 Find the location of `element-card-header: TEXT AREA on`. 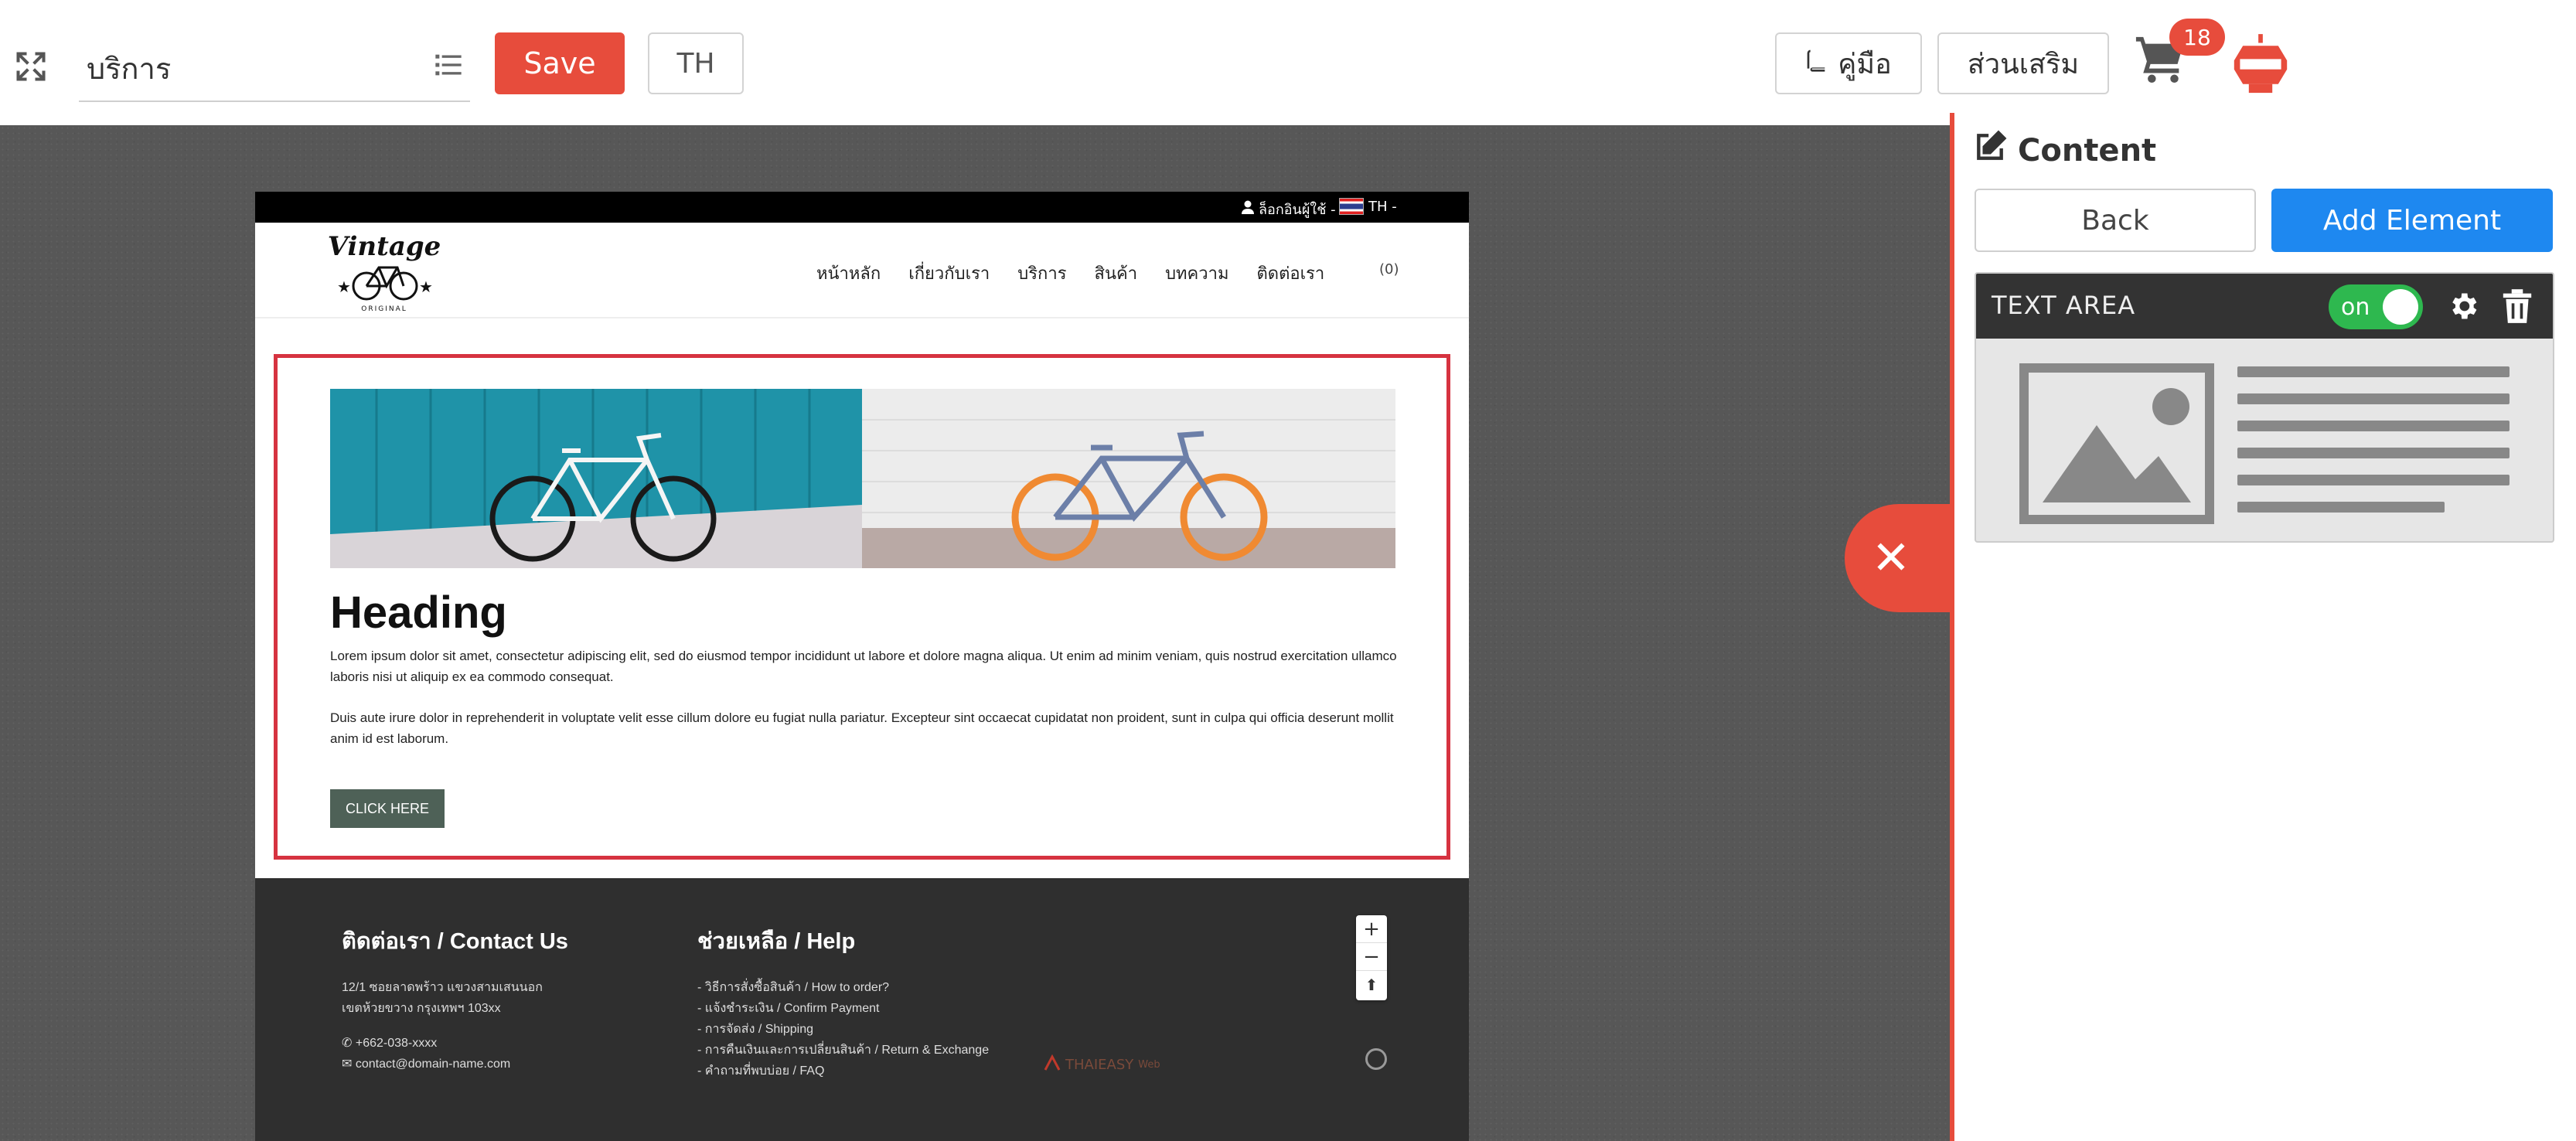

element-card-header: TEXT AREA on is located at coordinates (2264, 306).